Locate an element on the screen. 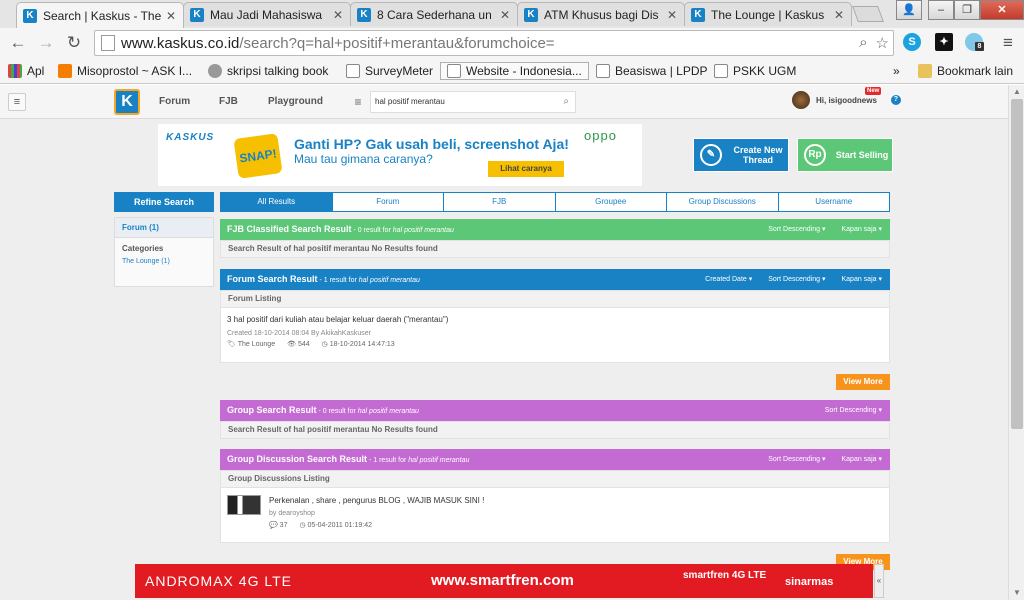 The width and height of the screenshot is (1024, 600). browser-tab: K Search | Kaskus - The ✕ is located at coordinates (100, 15).